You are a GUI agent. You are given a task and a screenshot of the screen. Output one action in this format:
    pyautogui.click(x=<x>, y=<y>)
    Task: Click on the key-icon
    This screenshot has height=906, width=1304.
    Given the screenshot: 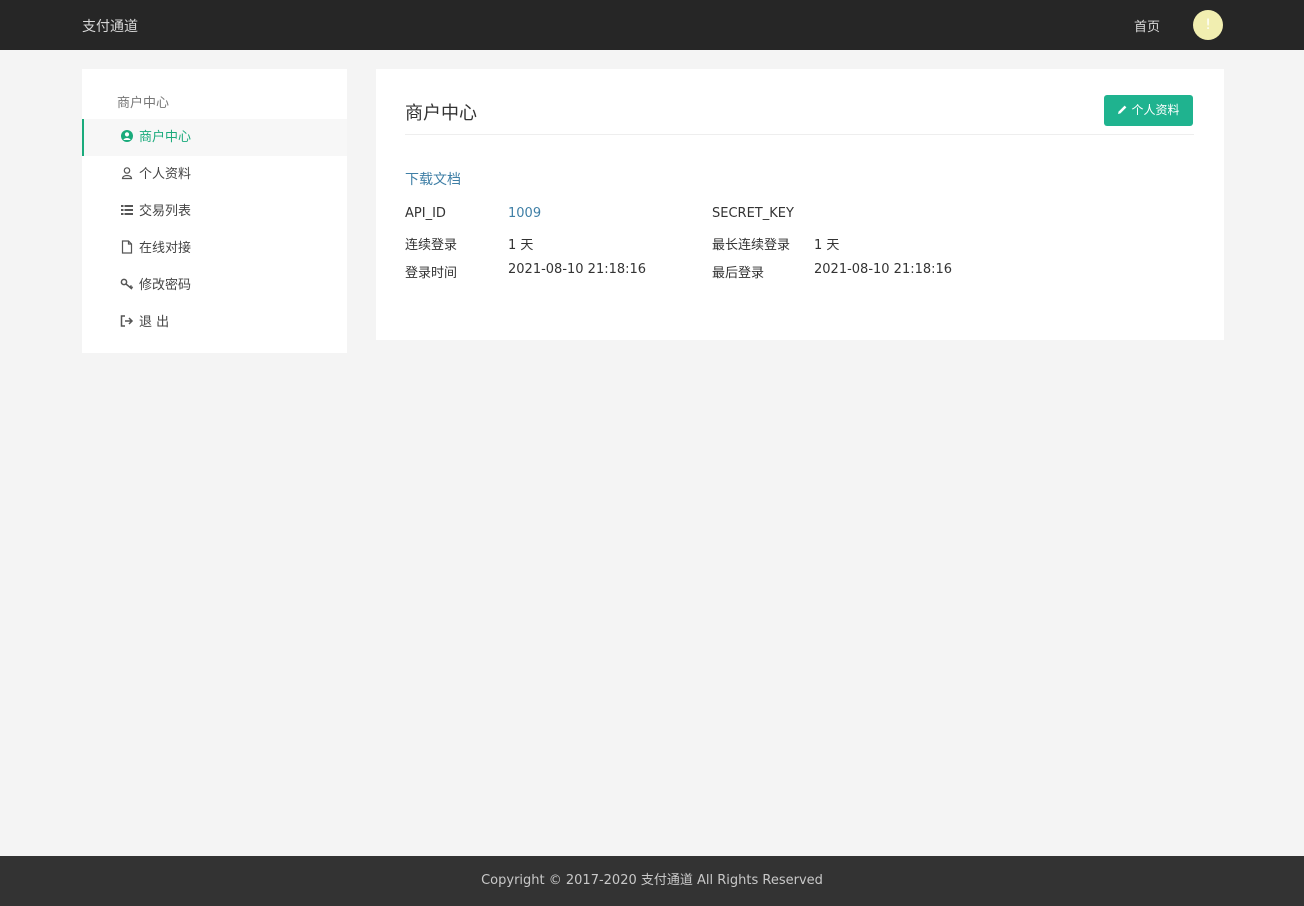 What is the action you would take?
    pyautogui.click(x=127, y=284)
    